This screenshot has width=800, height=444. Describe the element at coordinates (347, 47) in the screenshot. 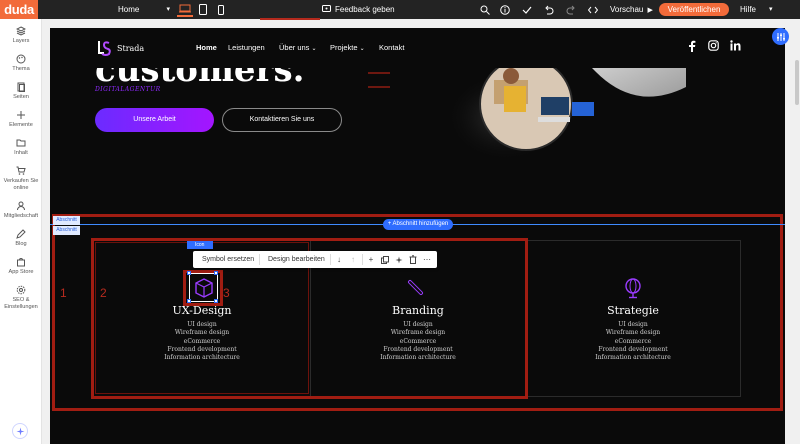

I see `nav-projects: Projekte ⌄` at that location.